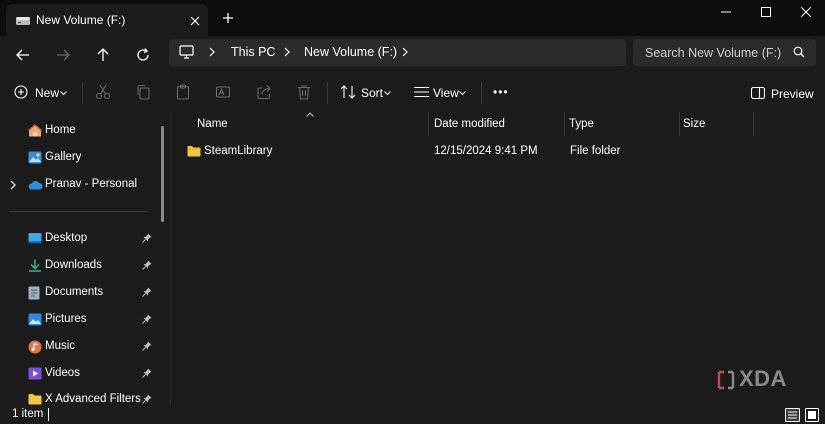  What do you see at coordinates (35, 130) in the screenshot?
I see `home-icon` at bounding box center [35, 130].